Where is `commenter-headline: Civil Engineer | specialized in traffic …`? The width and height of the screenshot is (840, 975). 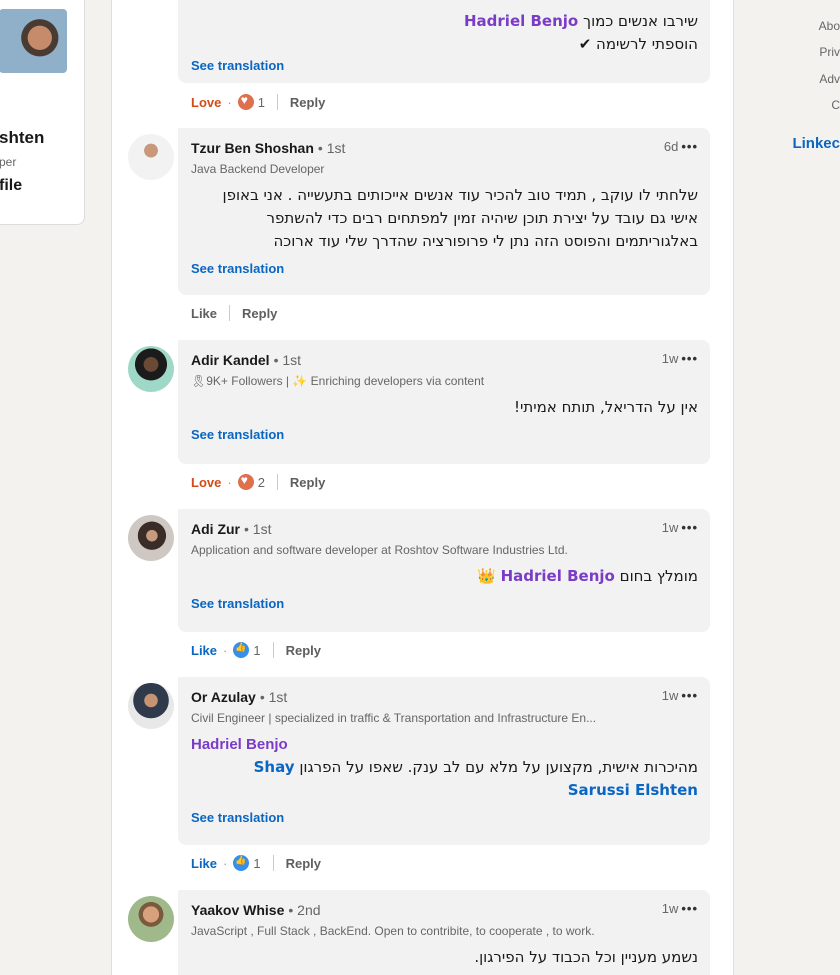
commenter-headline: Civil Engineer | specialized in traffic … is located at coordinates (394, 718).